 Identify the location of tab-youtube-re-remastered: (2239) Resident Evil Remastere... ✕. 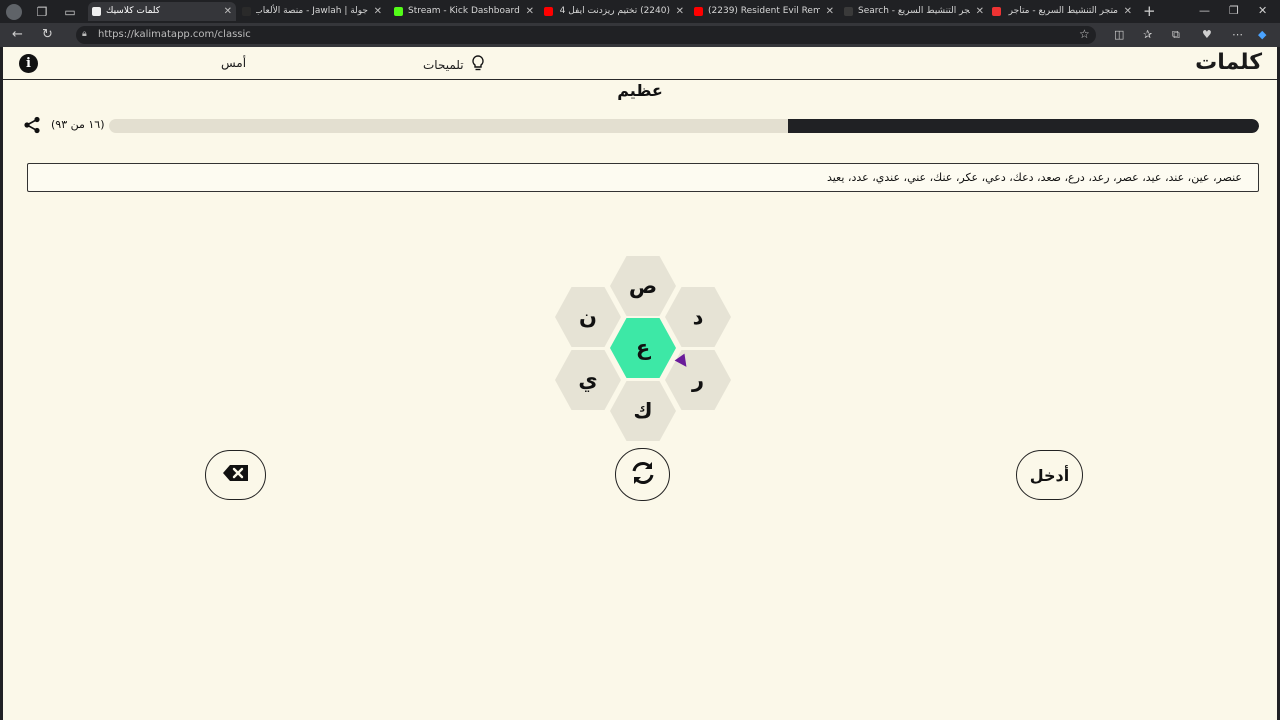
(764, 11).